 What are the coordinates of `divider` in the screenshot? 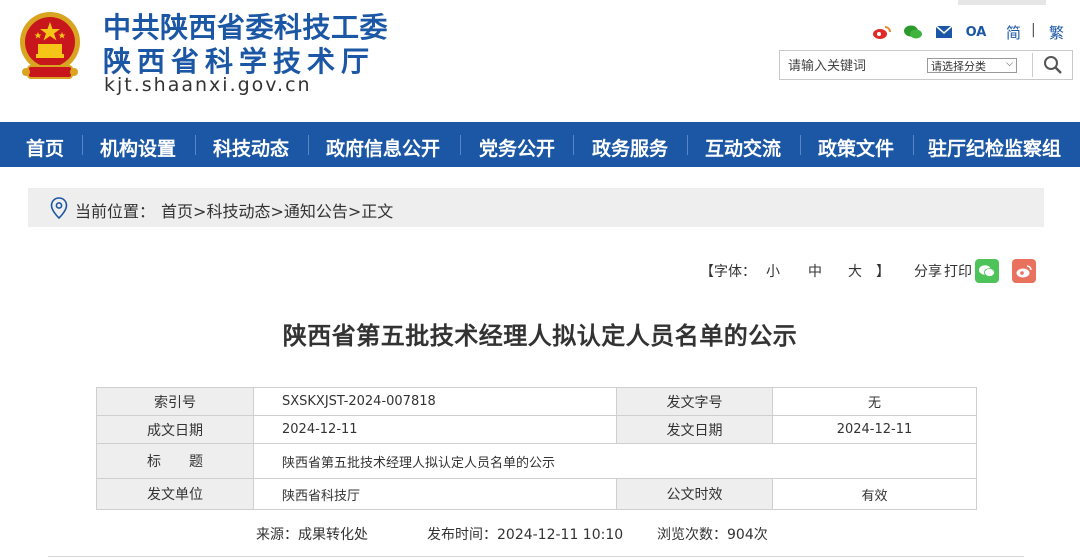 It's located at (536, 556).